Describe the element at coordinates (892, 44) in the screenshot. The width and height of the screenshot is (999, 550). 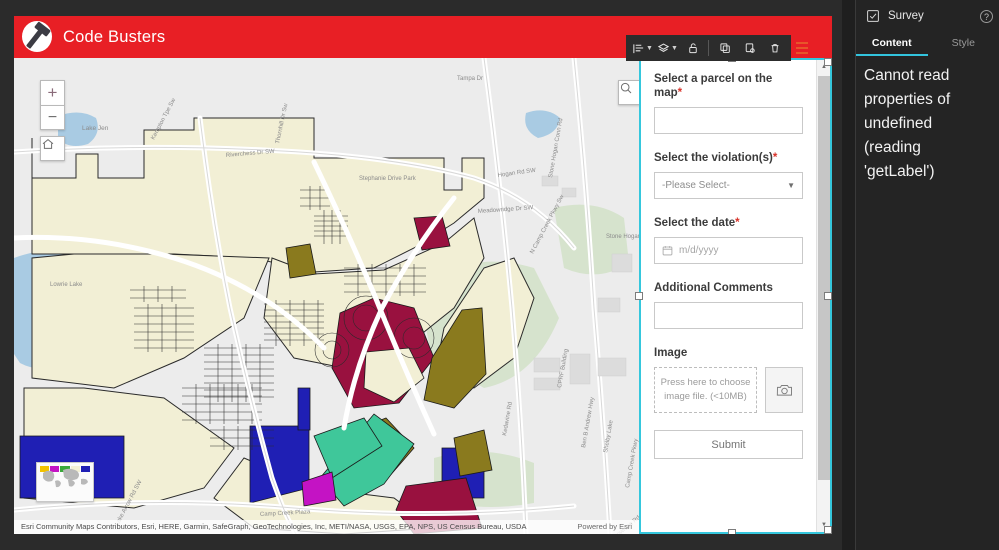
I see `tab-content: Content` at that location.